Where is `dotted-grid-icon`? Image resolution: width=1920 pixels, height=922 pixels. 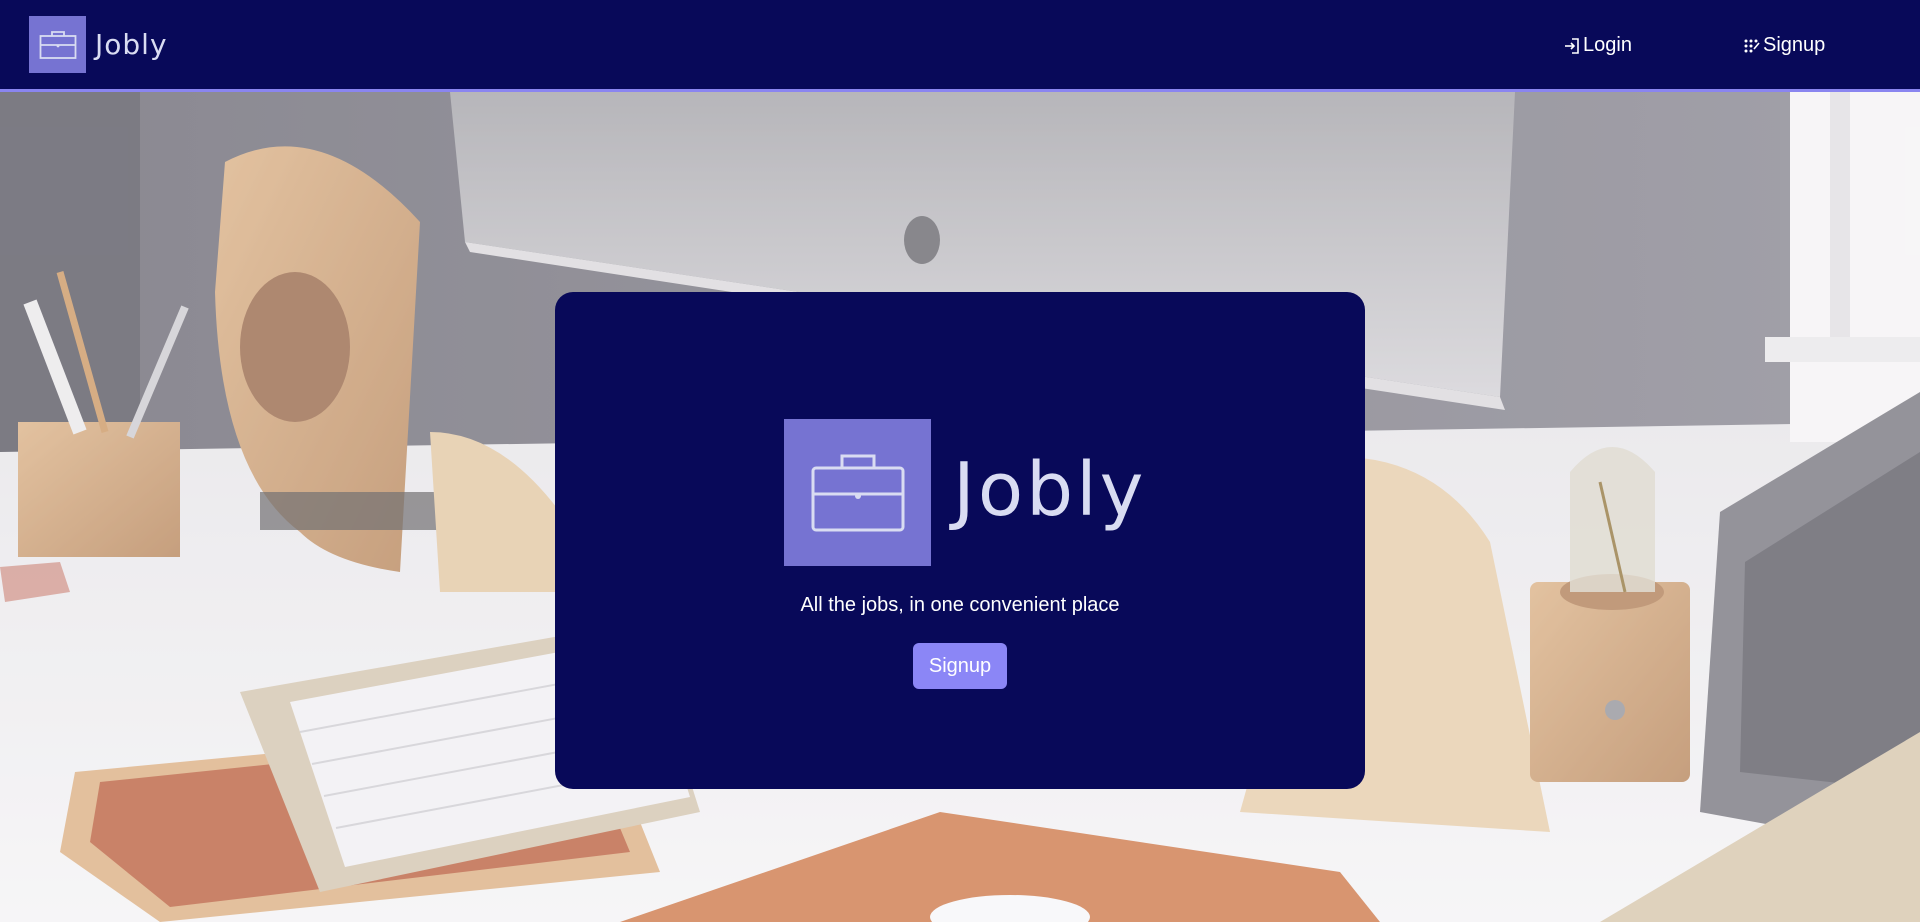 dotted-grid-icon is located at coordinates (1752, 46).